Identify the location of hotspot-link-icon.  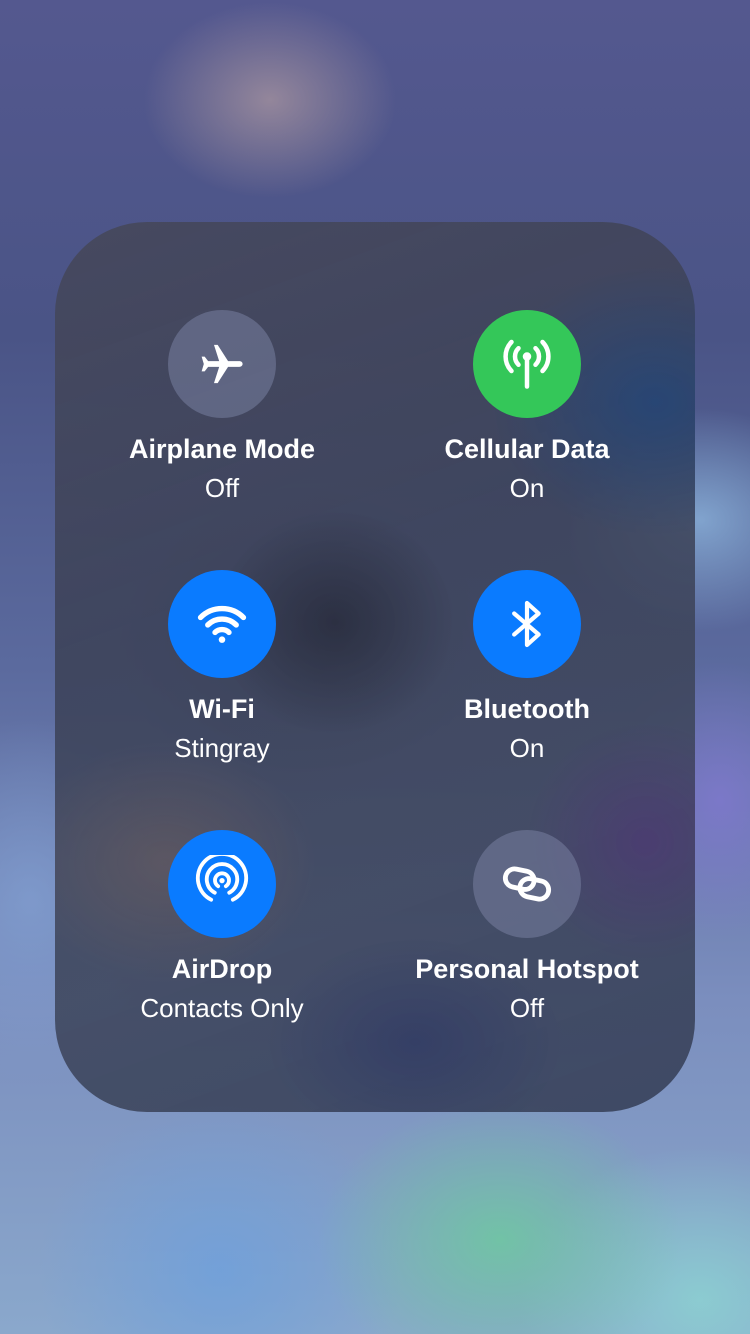
(527, 884).